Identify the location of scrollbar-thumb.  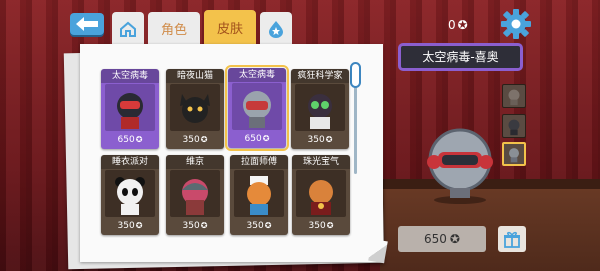
(355, 75).